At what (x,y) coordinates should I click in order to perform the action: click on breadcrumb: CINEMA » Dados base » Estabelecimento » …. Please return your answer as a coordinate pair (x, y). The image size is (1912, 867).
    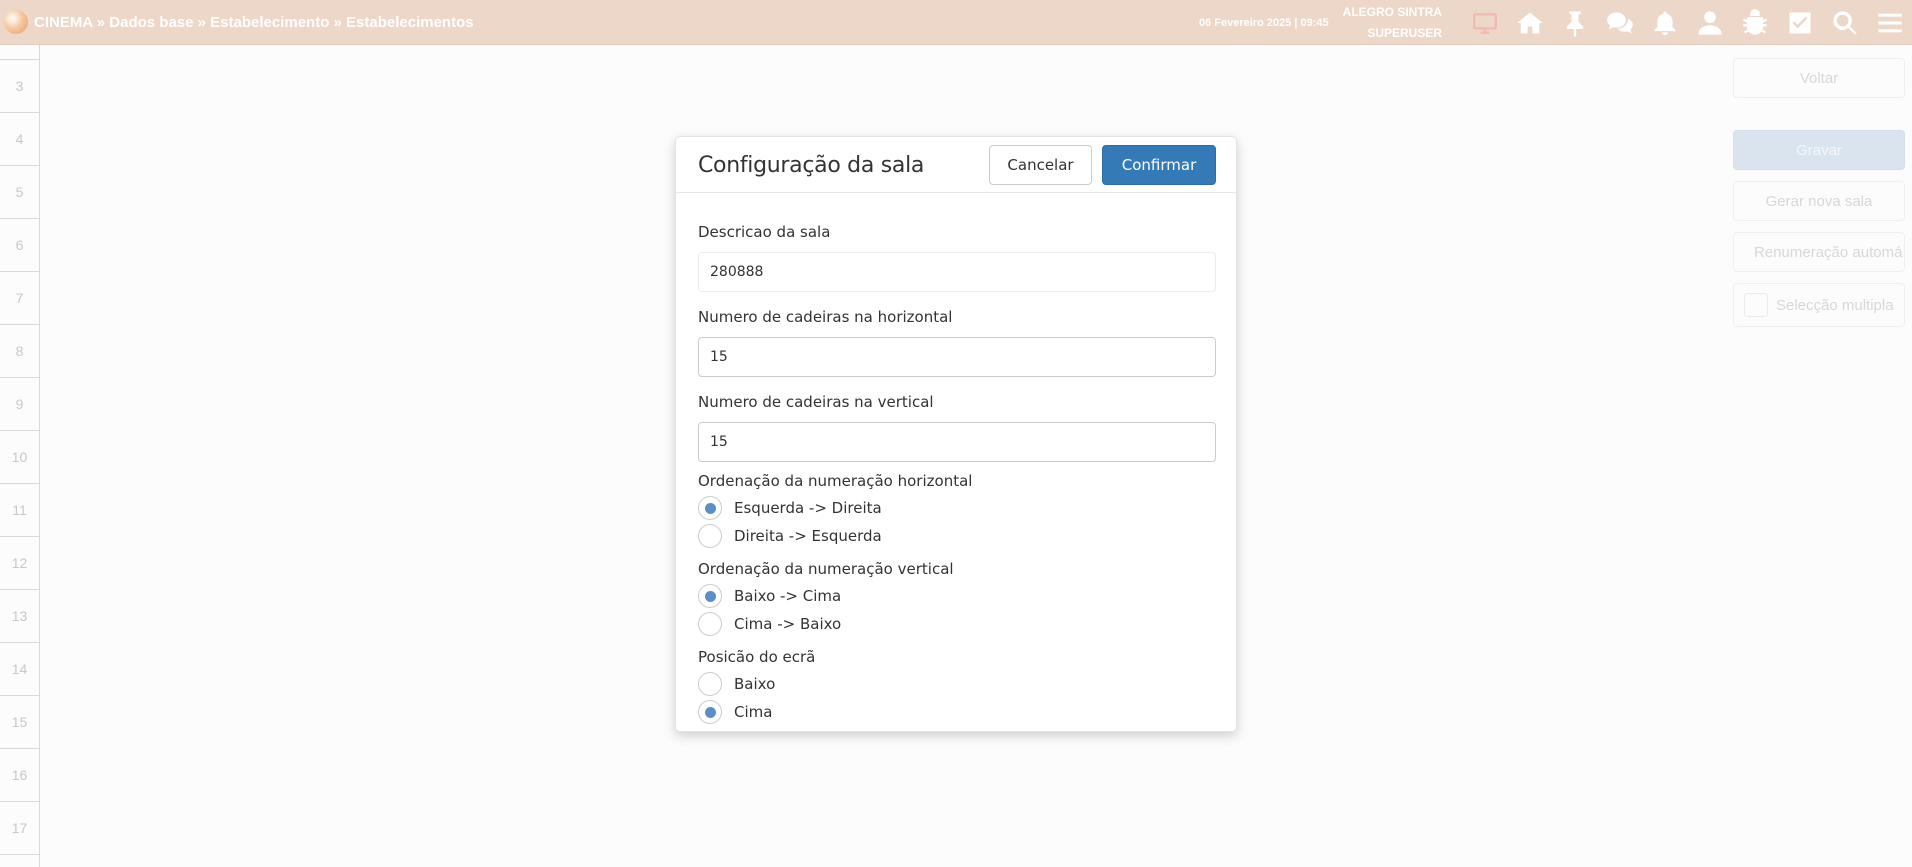
    Looking at the image, I should click on (254, 22).